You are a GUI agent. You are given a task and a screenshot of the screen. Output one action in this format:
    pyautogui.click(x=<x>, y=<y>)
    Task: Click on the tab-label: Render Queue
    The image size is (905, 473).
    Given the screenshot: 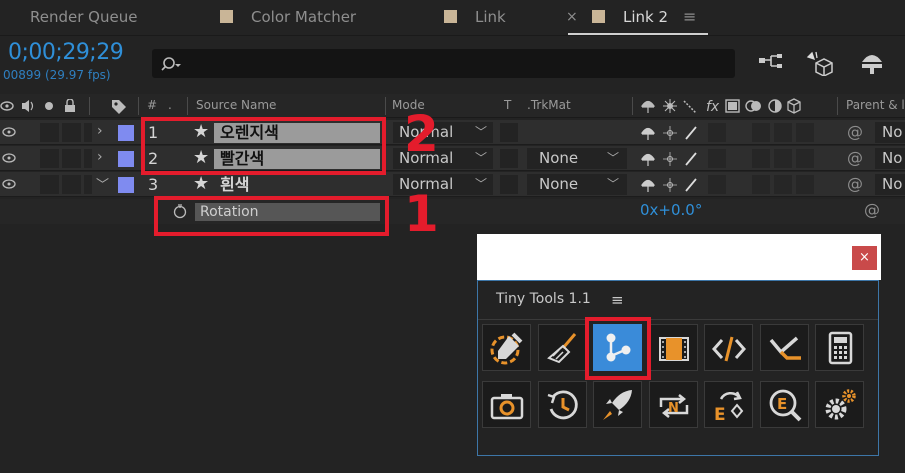 What is the action you would take?
    pyautogui.click(x=84, y=17)
    